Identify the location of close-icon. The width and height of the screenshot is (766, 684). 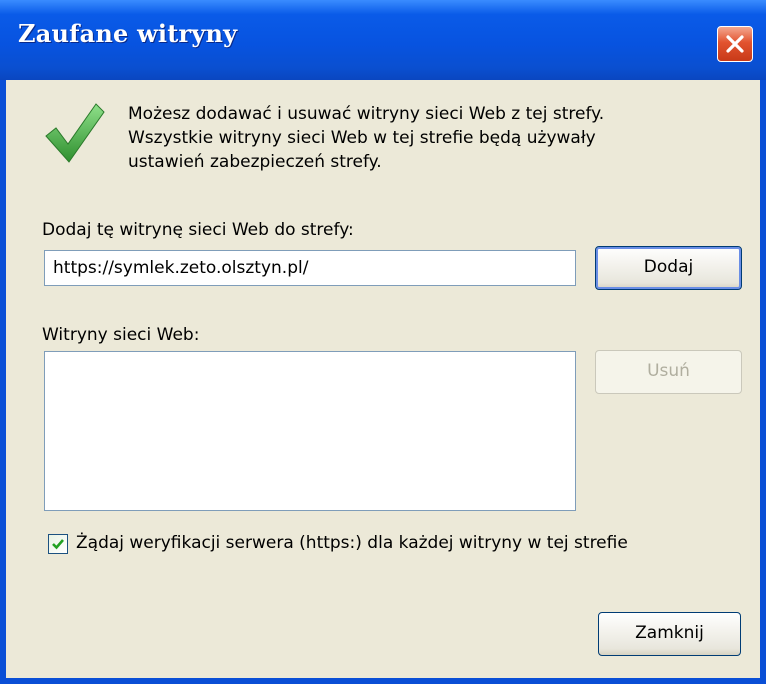
(735, 44).